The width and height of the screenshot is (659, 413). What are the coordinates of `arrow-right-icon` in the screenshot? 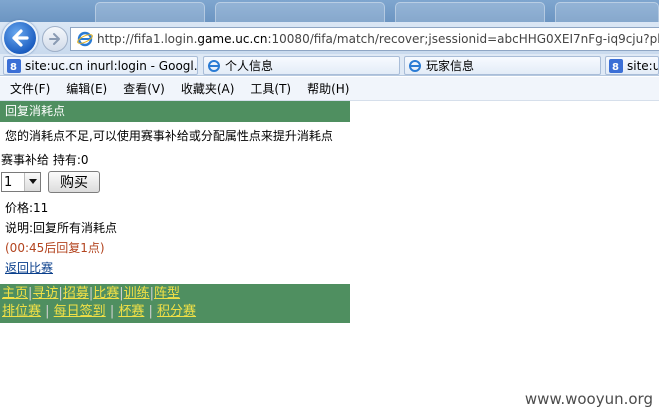 It's located at (54, 39).